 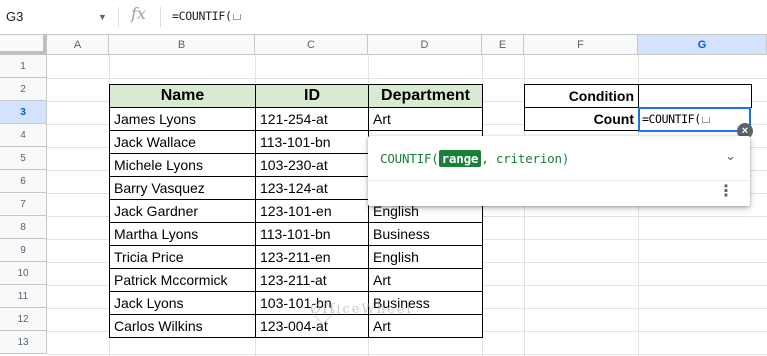 I want to click on formula-input: =COUNTIF(, so click(x=206, y=16).